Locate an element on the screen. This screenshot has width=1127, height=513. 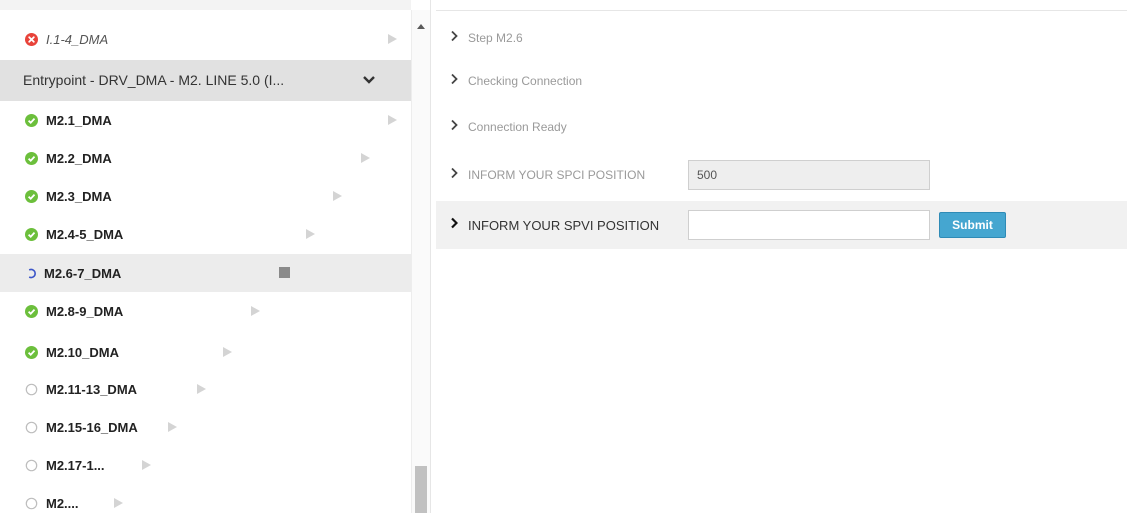
list-item-m2-1-dma: M2.1_DMA is located at coordinates (205, 120).